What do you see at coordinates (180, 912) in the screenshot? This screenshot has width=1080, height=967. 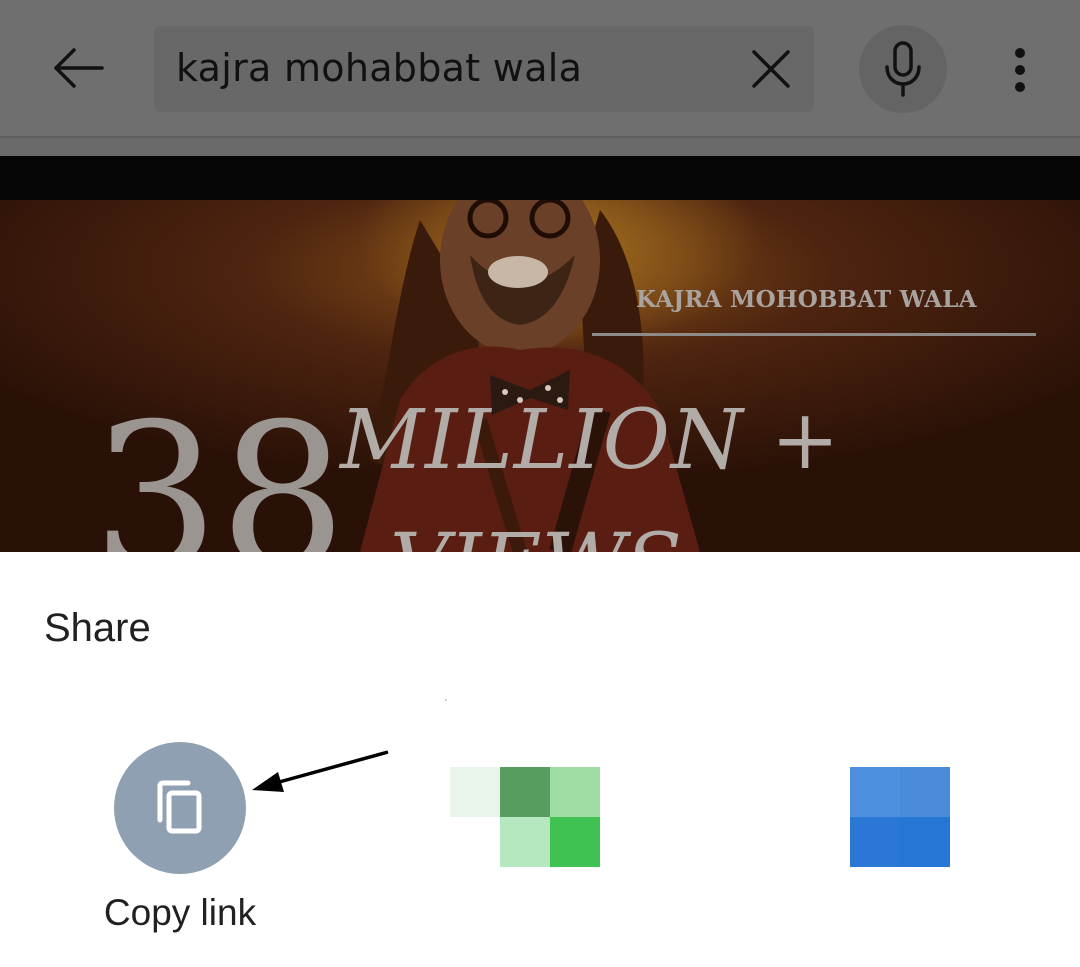 I see `copy-link-label: Copy link` at bounding box center [180, 912].